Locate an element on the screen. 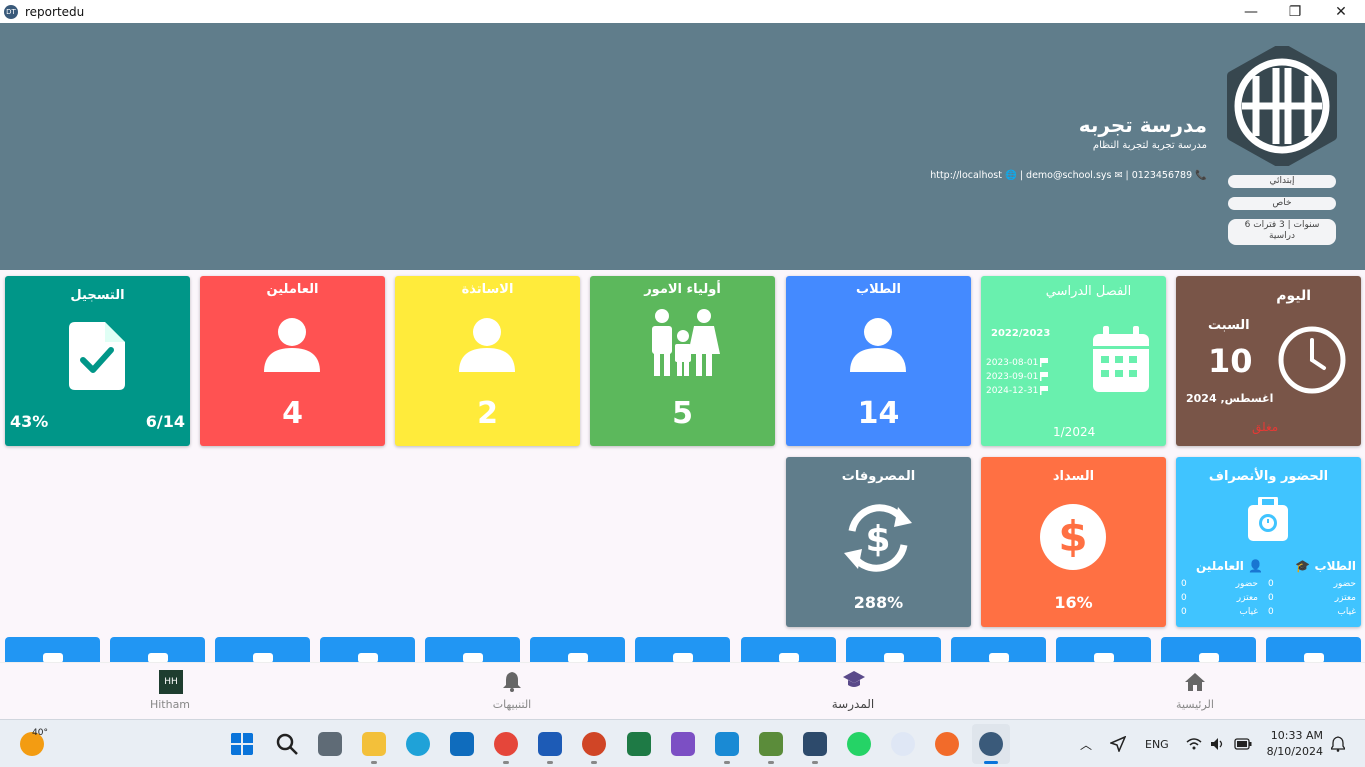 The width and height of the screenshot is (1365, 767). visual-studio-icon is located at coordinates (683, 744).